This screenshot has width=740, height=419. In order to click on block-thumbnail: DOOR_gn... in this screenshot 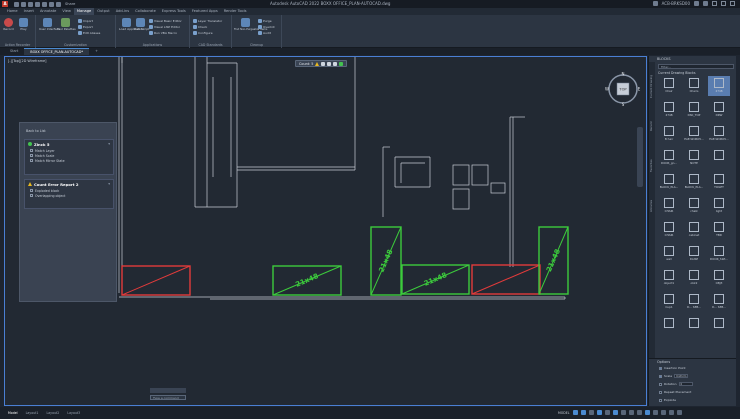, I will do `click(669, 158)`.